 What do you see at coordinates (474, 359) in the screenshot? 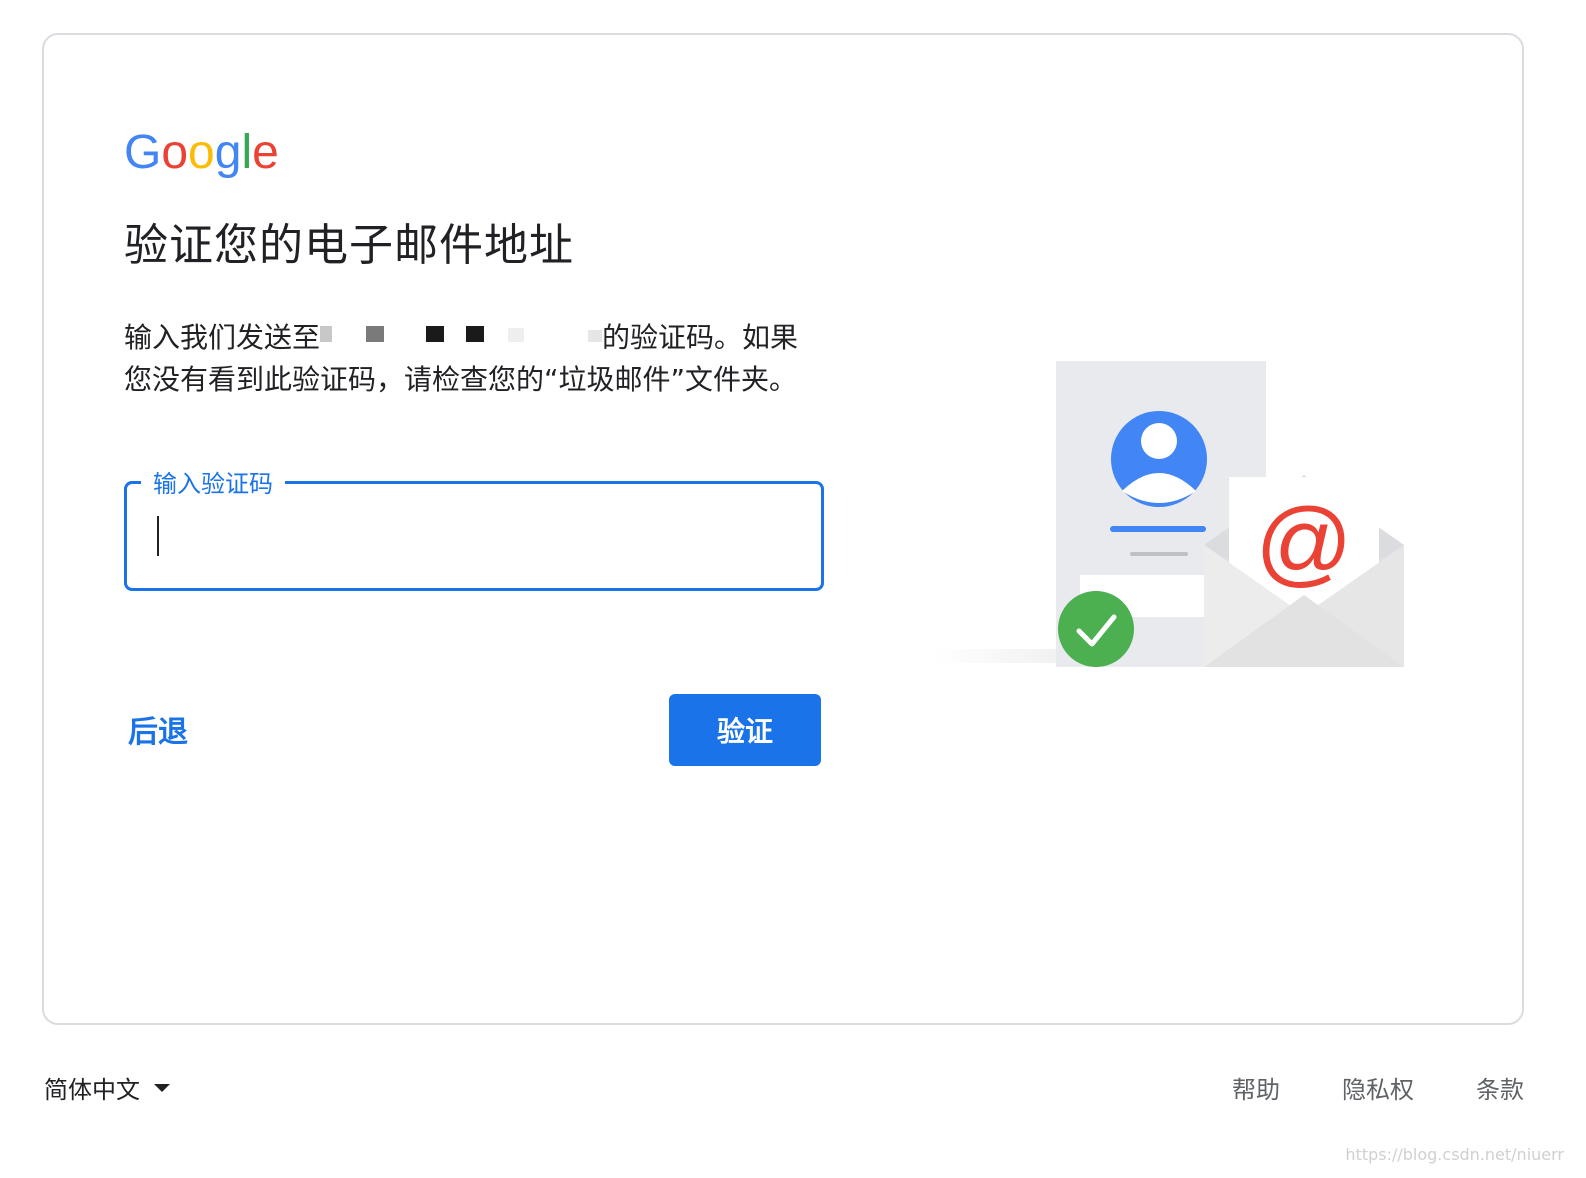
I see `instruction-text: 输入我们发送至 的验证码。如果您没有看到此验证码，请检查您的“垃圾邮件”文件夹。` at bounding box center [474, 359].